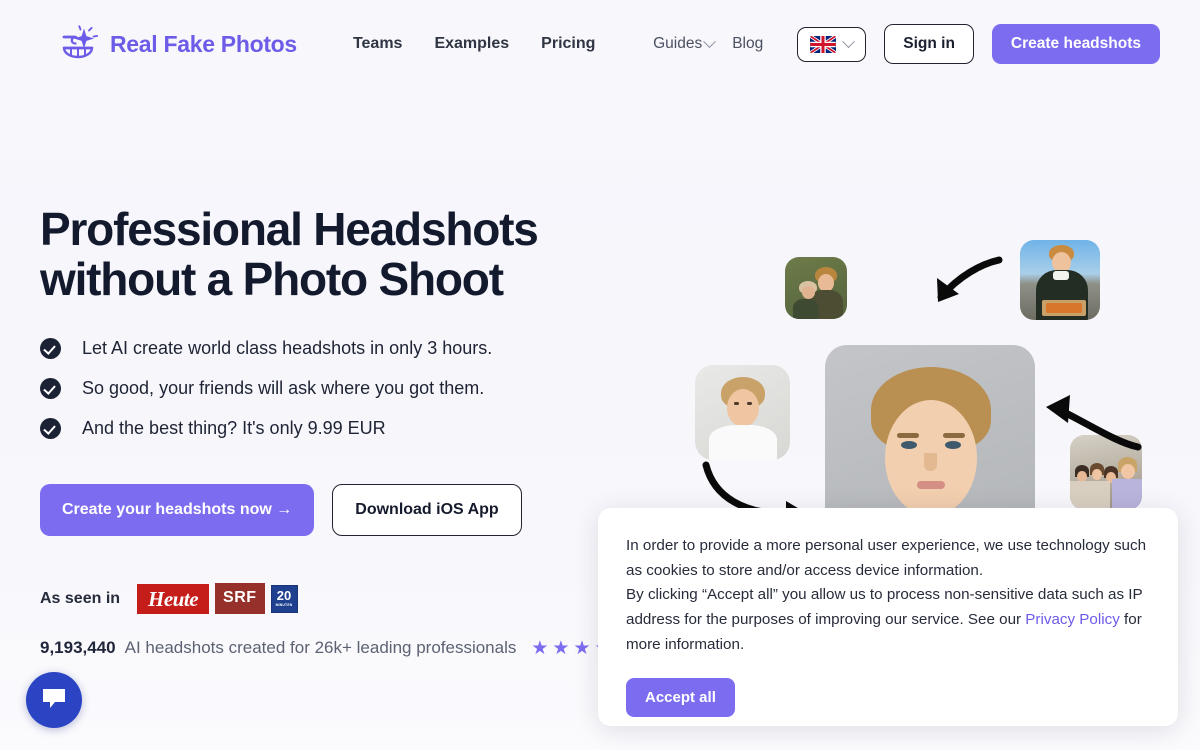 The width and height of the screenshot is (1200, 750). What do you see at coordinates (177, 510) in the screenshot?
I see `create-headshots-cta-button: Create your headshots now →` at bounding box center [177, 510].